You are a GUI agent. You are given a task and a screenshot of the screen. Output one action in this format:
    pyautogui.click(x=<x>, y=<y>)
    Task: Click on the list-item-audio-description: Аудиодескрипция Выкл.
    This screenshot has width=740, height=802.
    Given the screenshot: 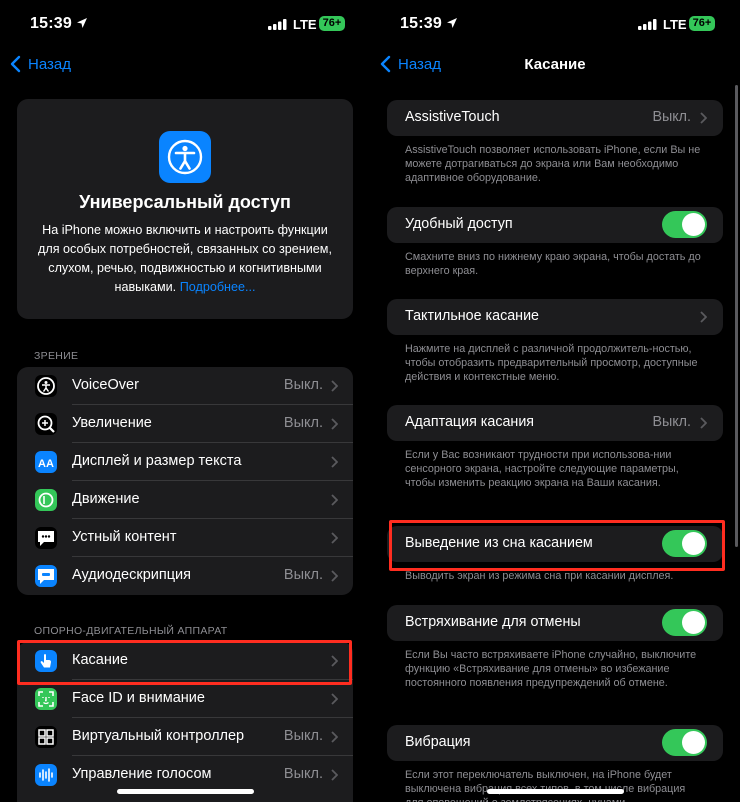 What is the action you would take?
    pyautogui.click(x=185, y=576)
    